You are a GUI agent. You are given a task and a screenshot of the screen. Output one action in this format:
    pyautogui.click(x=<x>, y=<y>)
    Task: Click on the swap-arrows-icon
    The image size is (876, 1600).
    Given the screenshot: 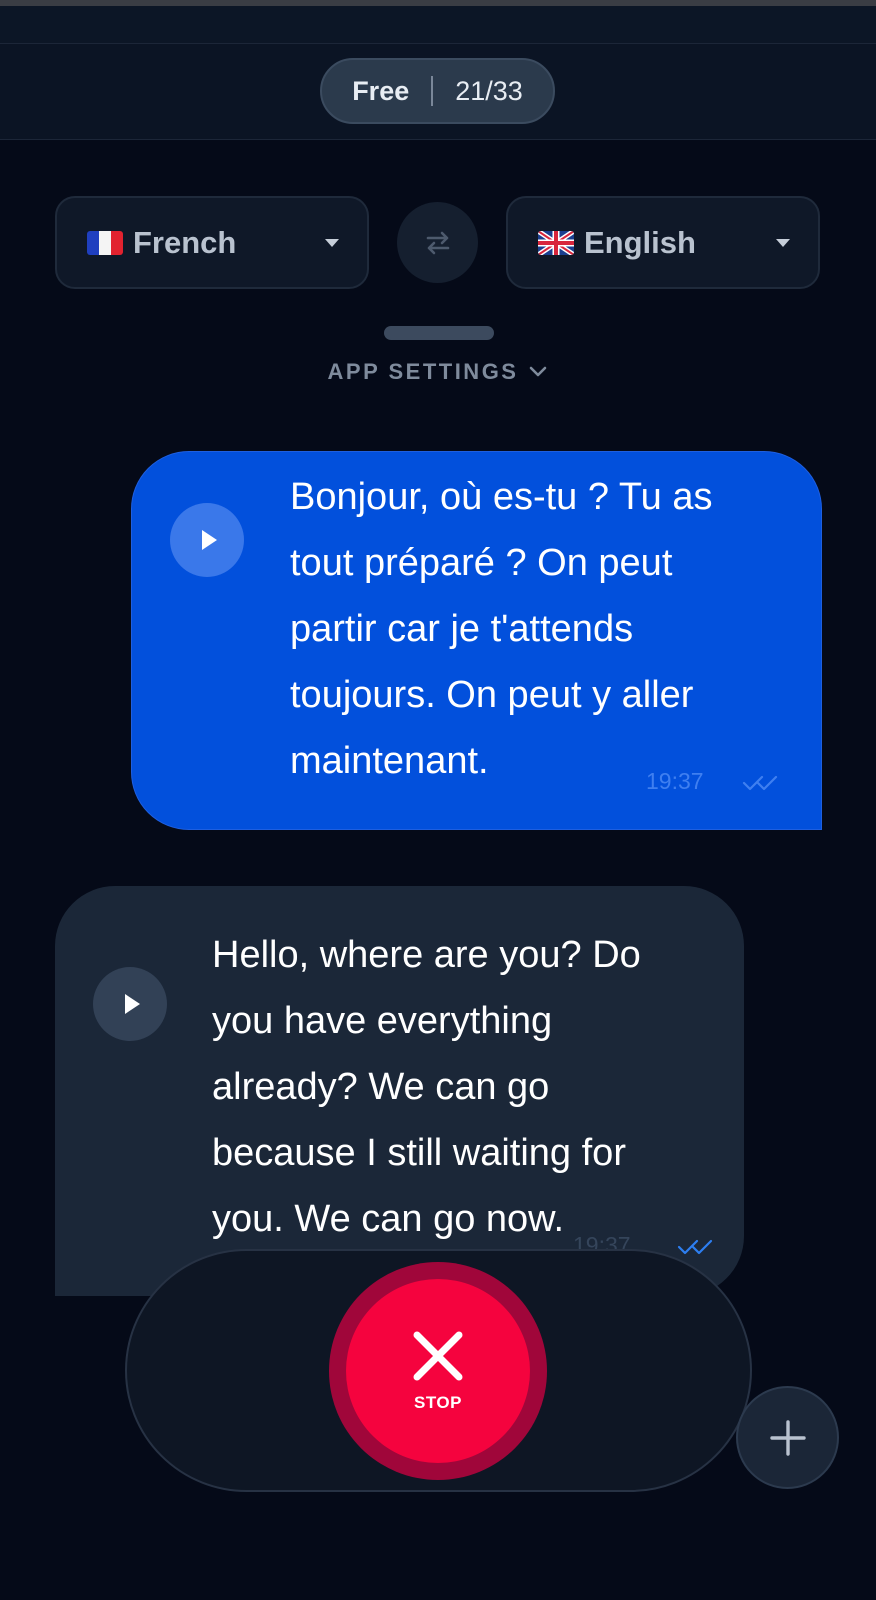 What is the action you would take?
    pyautogui.click(x=437, y=242)
    